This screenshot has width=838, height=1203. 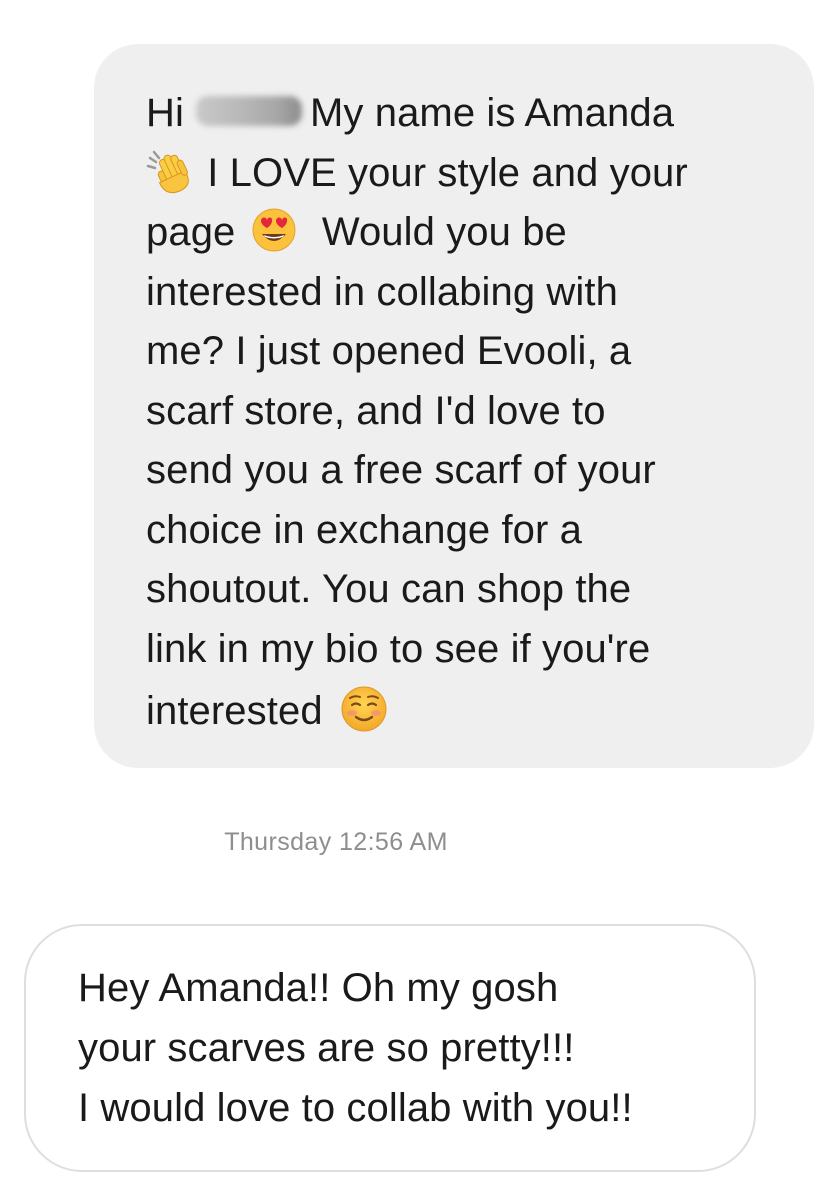 I want to click on message-line: your scarves are so pretty!!!, so click(x=326, y=1048).